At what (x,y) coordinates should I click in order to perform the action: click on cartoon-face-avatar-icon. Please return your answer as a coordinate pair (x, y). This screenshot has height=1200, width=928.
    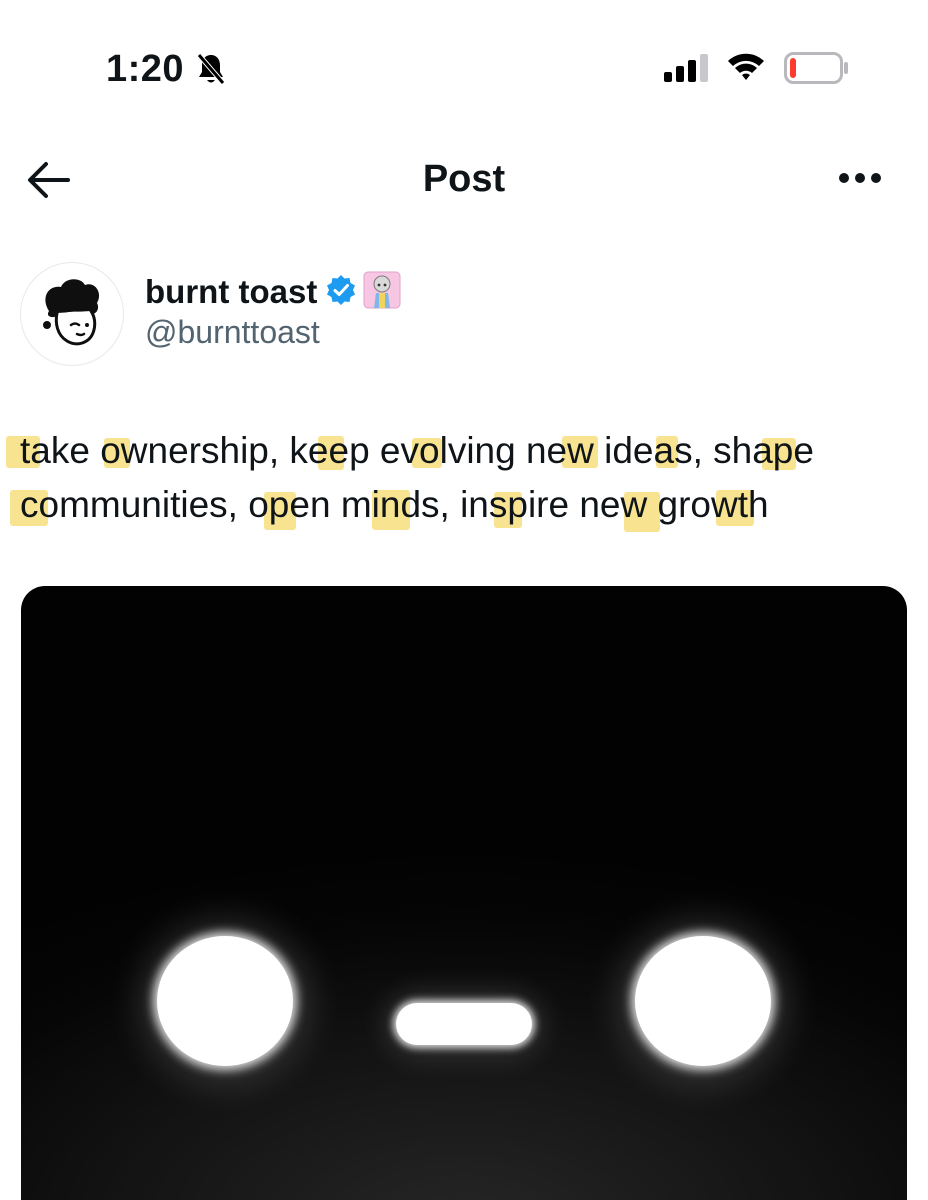
    Looking at the image, I should click on (71, 312).